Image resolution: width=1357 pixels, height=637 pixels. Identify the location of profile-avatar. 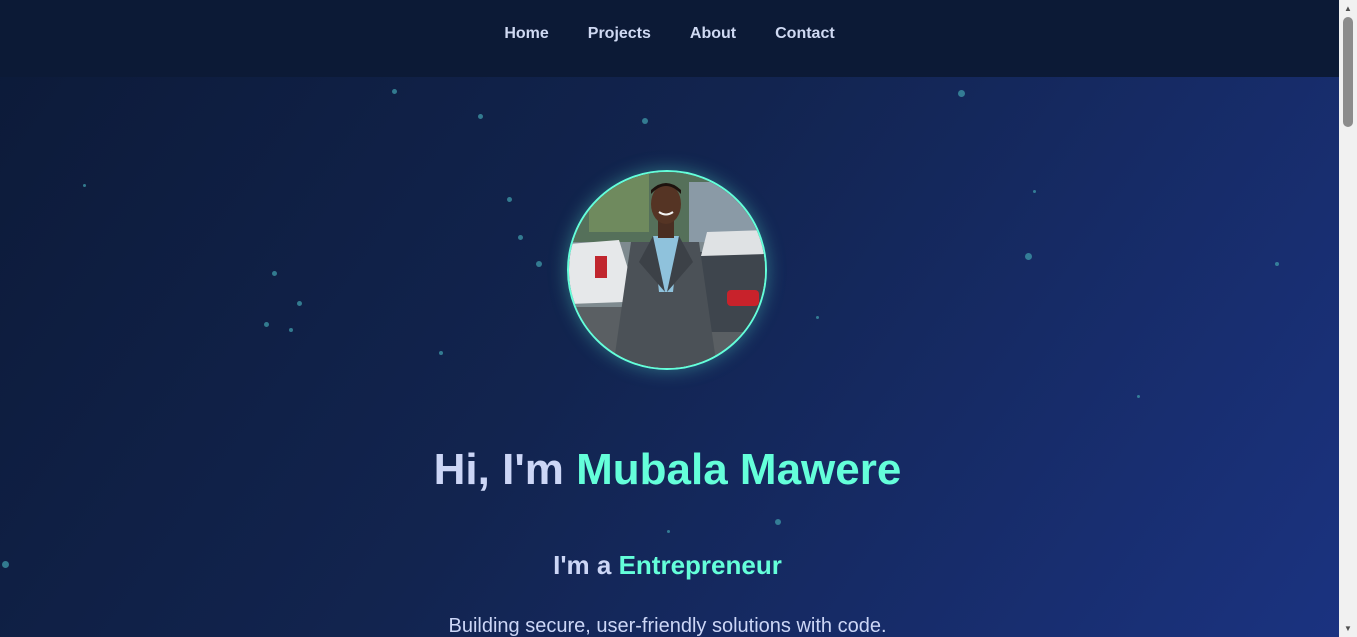
(667, 270).